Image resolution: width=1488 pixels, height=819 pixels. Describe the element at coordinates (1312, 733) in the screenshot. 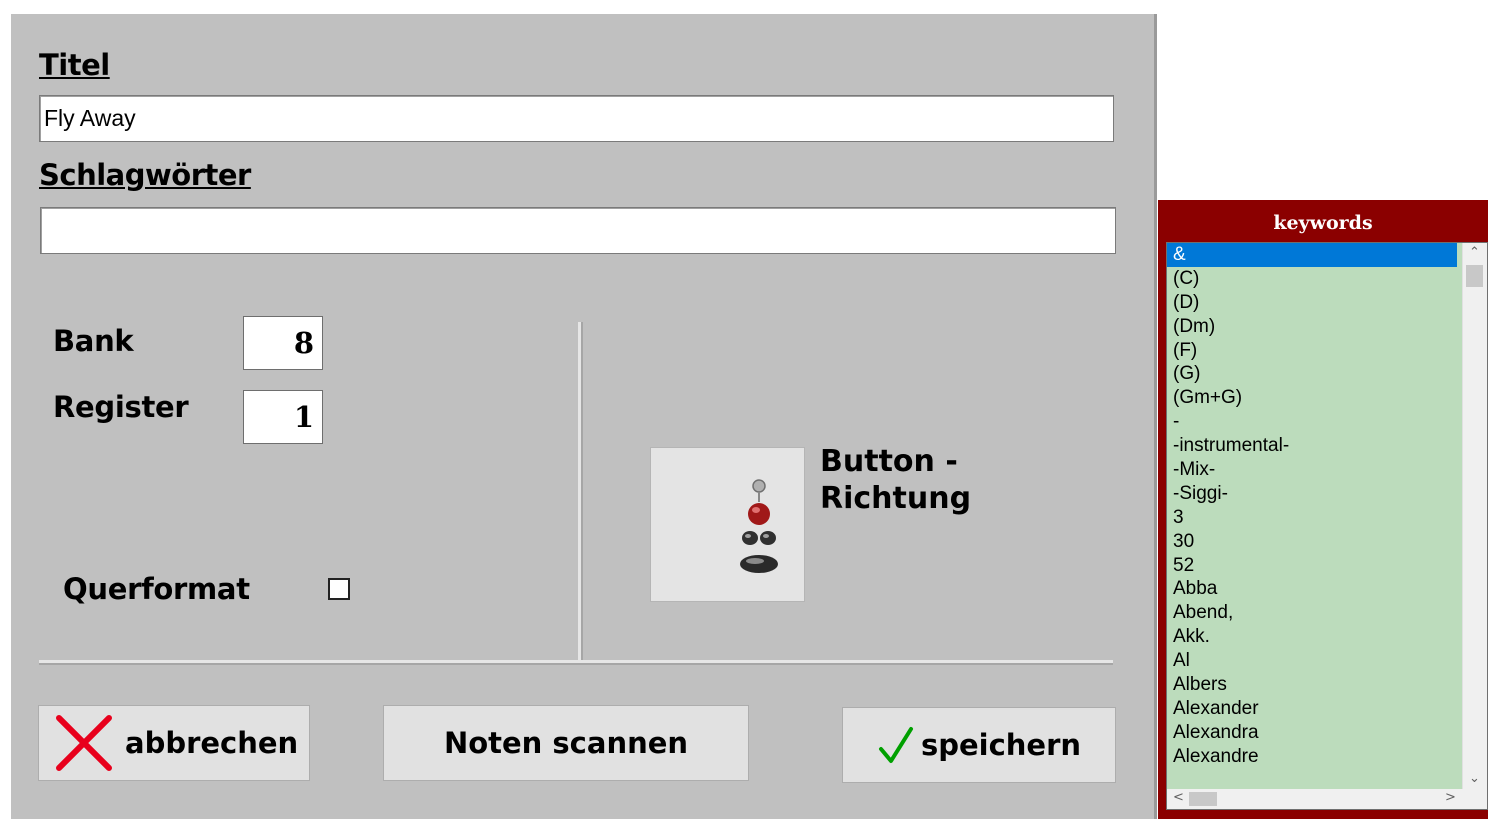

I see `keyword-item: Alexandra` at that location.